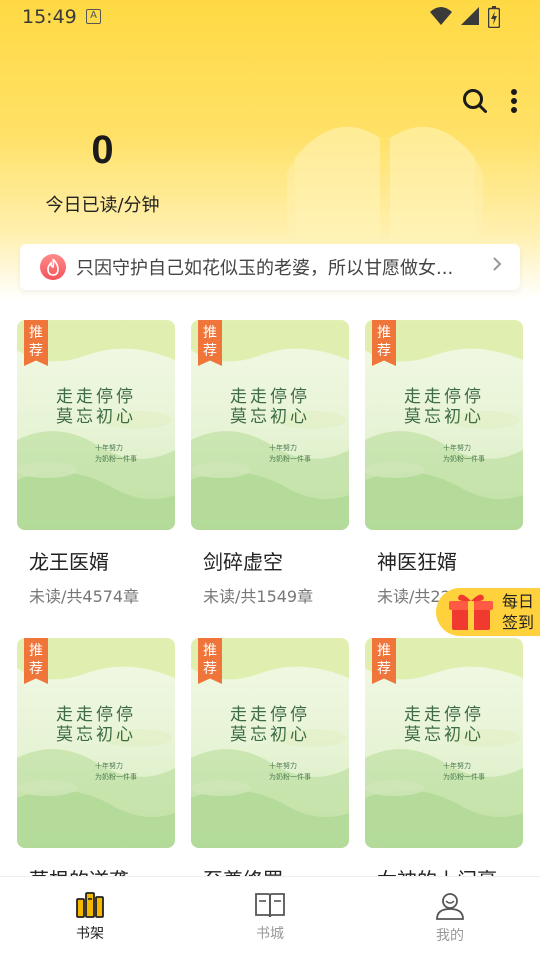  Describe the element at coordinates (49, 17) in the screenshot. I see `status-time: 15:49` at that location.